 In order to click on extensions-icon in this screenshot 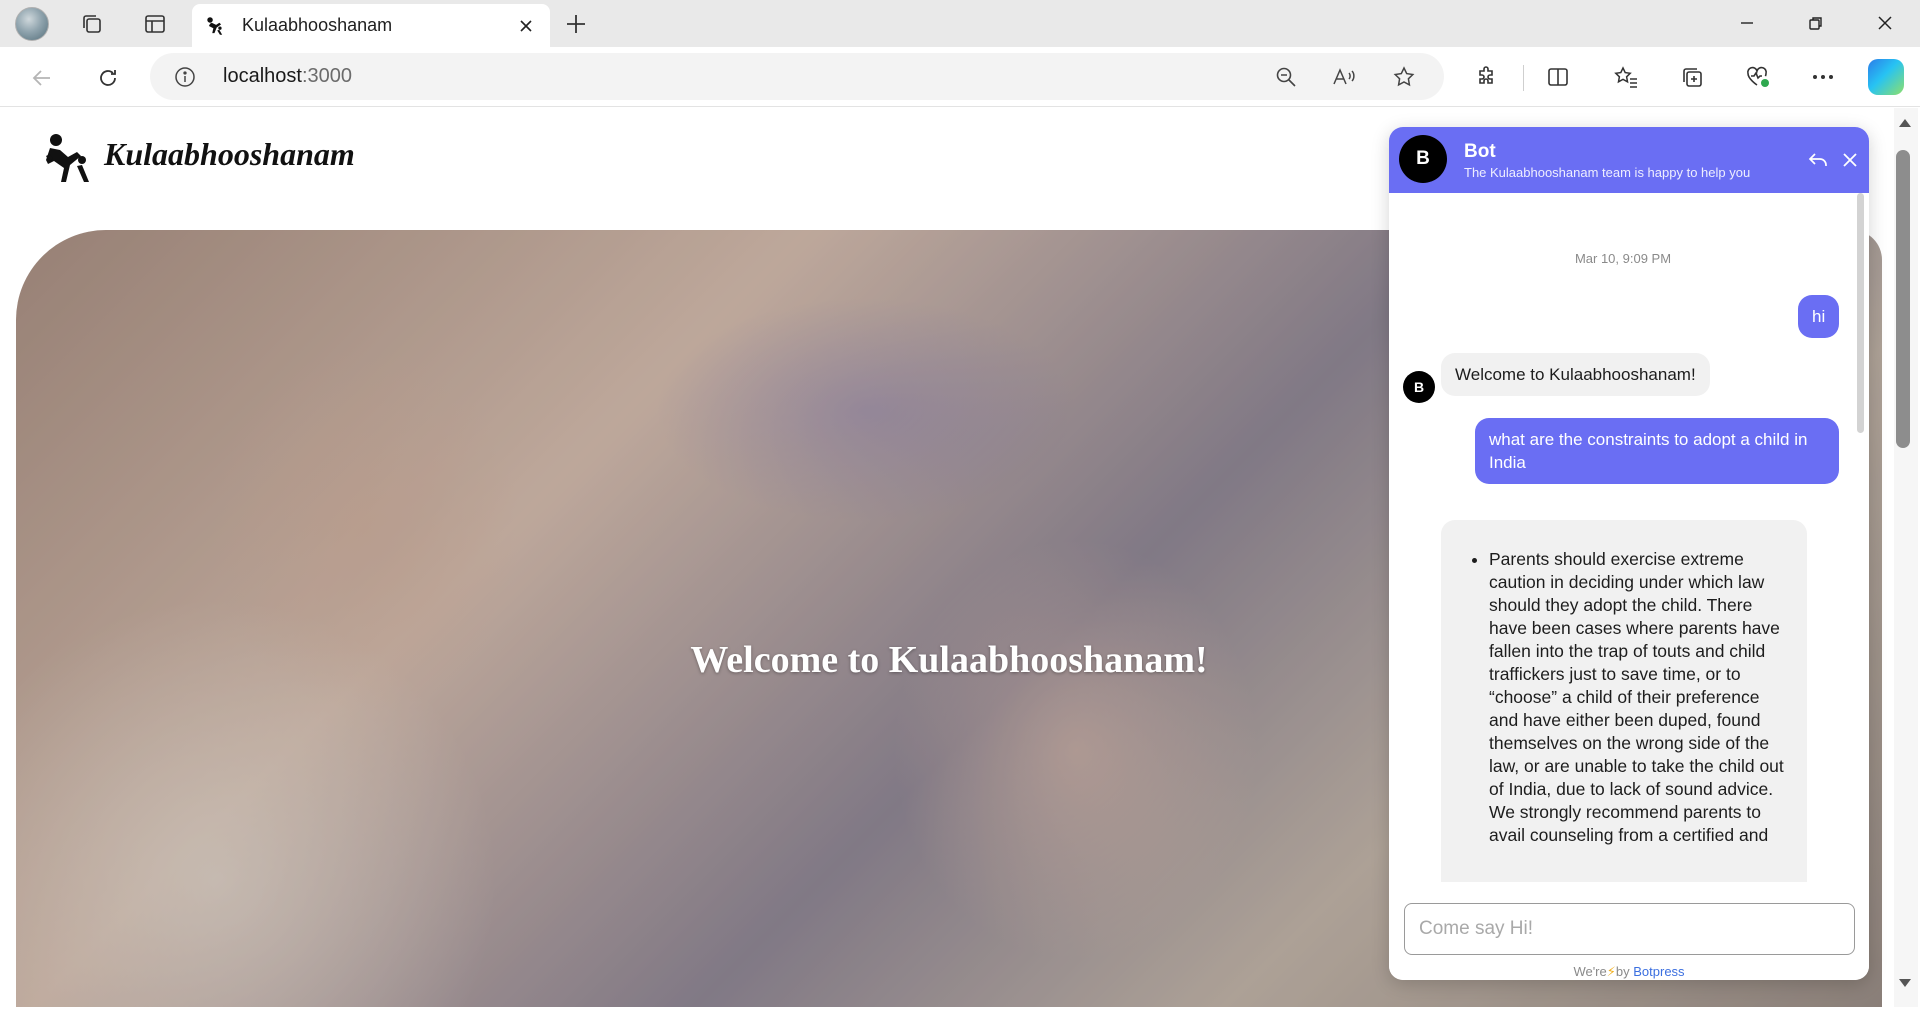, I will do `click(1487, 77)`.